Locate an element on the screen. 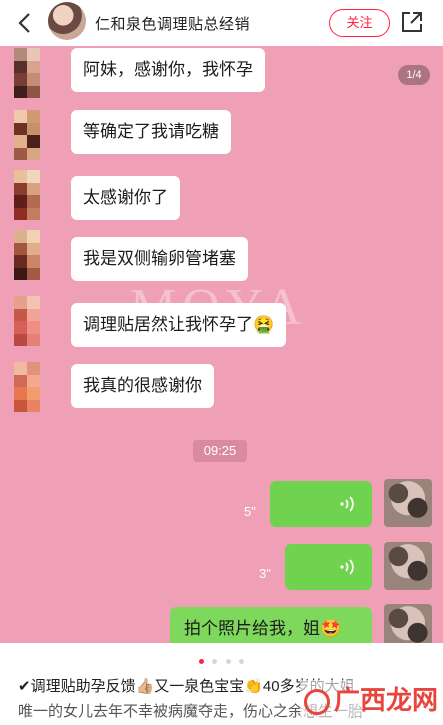 Image resolution: width=443 pixels, height=725 pixels. site-watermark-logo: 广西龙网 is located at coordinates (371, 698).